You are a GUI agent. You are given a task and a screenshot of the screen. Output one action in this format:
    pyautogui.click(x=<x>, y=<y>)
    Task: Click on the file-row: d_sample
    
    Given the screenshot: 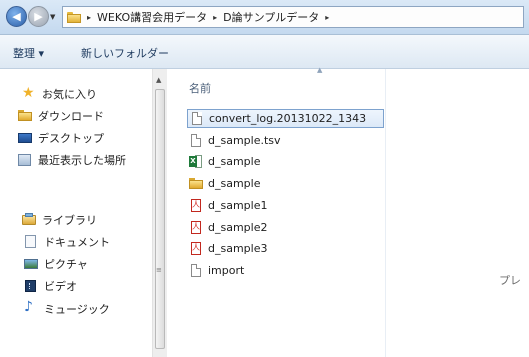 What is the action you would take?
    pyautogui.click(x=224, y=183)
    